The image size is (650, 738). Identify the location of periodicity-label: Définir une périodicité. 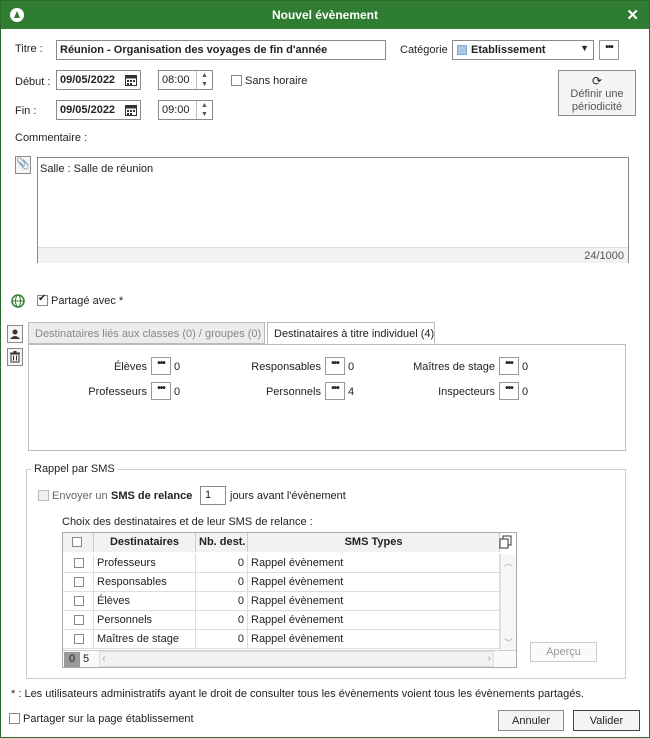
(597, 100).